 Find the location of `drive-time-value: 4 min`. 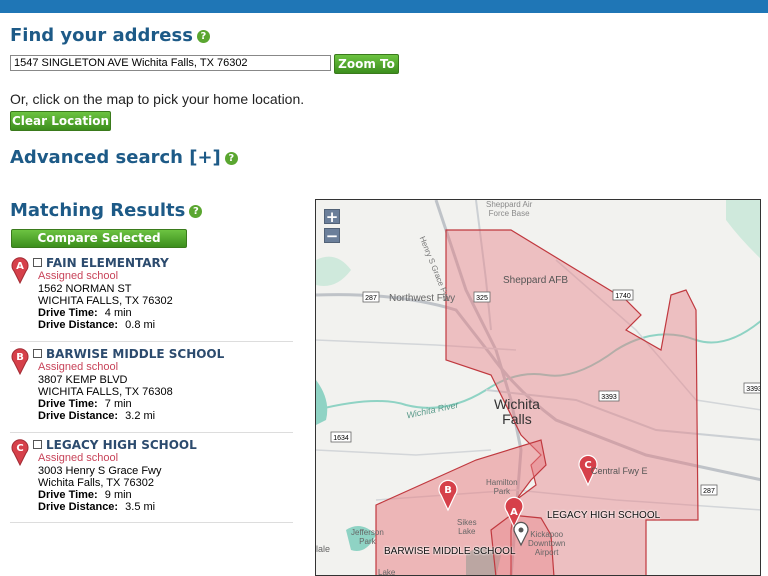

drive-time-value: 4 min is located at coordinates (118, 313).